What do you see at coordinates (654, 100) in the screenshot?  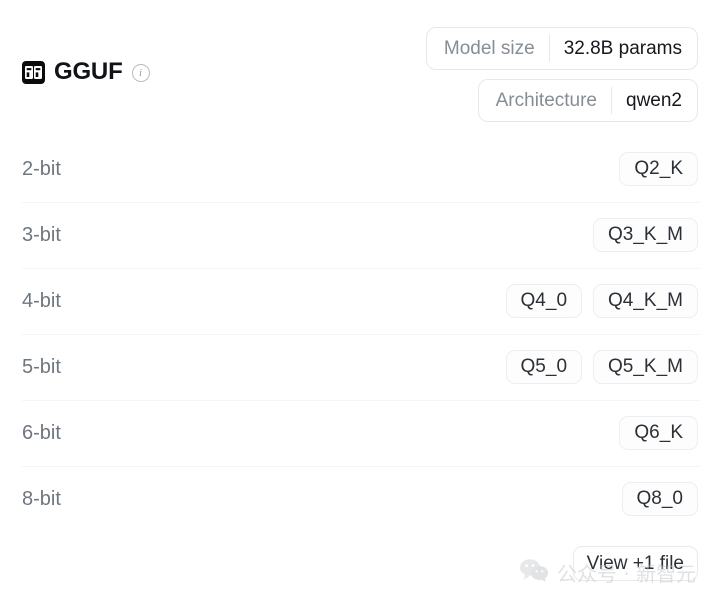 I see `meta-value-architecture: qwen2` at bounding box center [654, 100].